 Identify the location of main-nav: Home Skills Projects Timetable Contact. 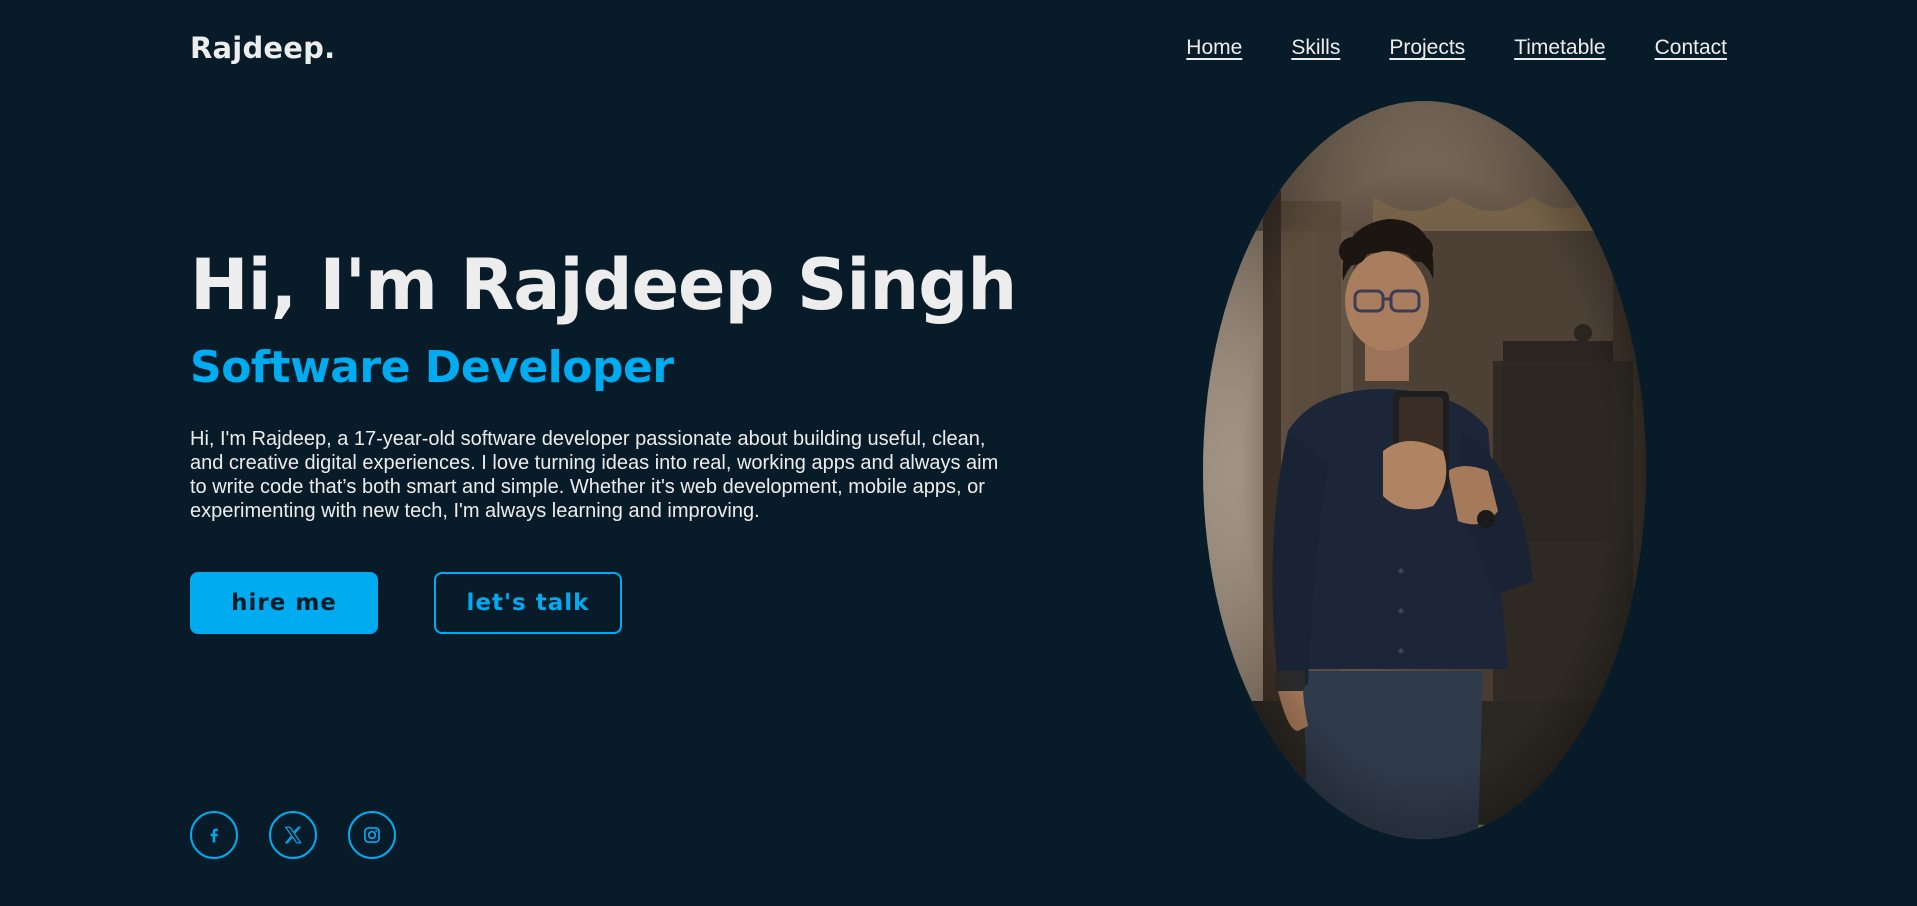
(1456, 48).